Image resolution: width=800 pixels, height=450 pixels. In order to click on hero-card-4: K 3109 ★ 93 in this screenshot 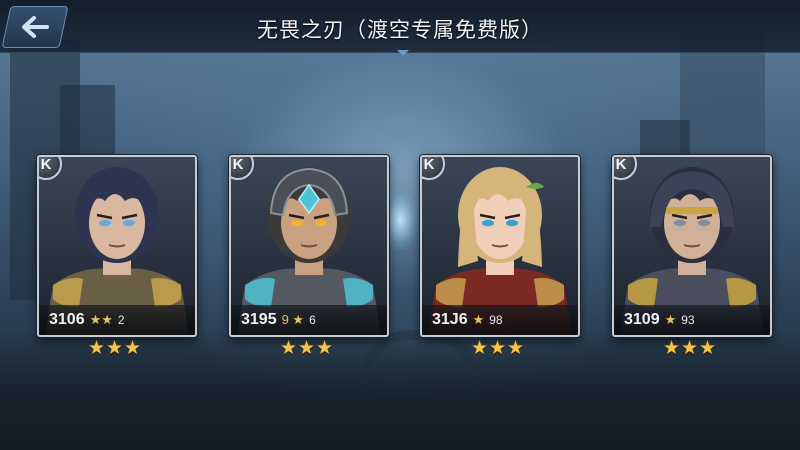, I will do `click(692, 246)`.